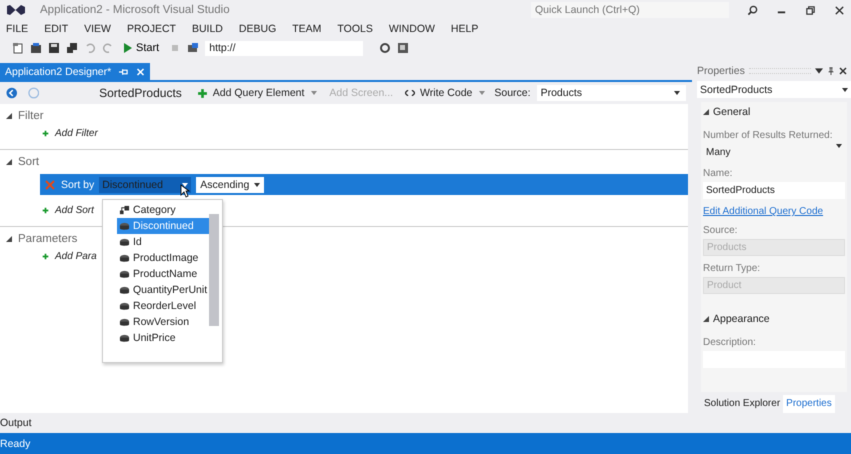  I want to click on section-title: Sort, so click(29, 162).